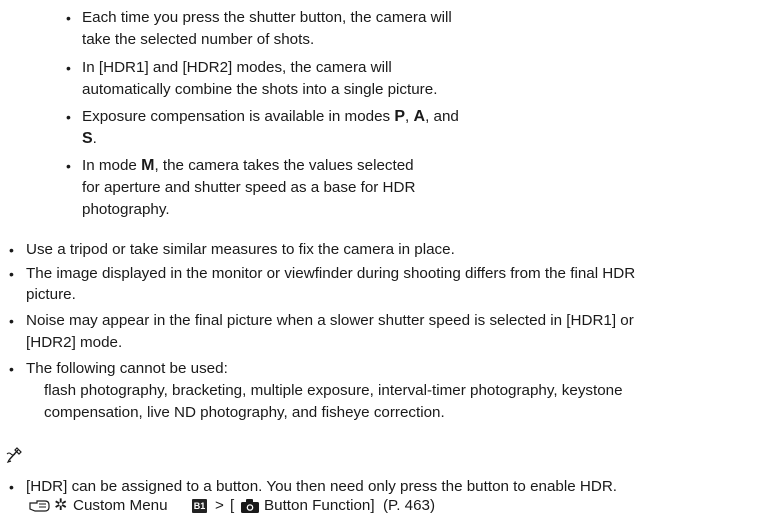 Image resolution: width=776 pixels, height=520 pixels. What do you see at coordinates (120, 506) in the screenshot?
I see `custom-menu-link: Custom Menu` at bounding box center [120, 506].